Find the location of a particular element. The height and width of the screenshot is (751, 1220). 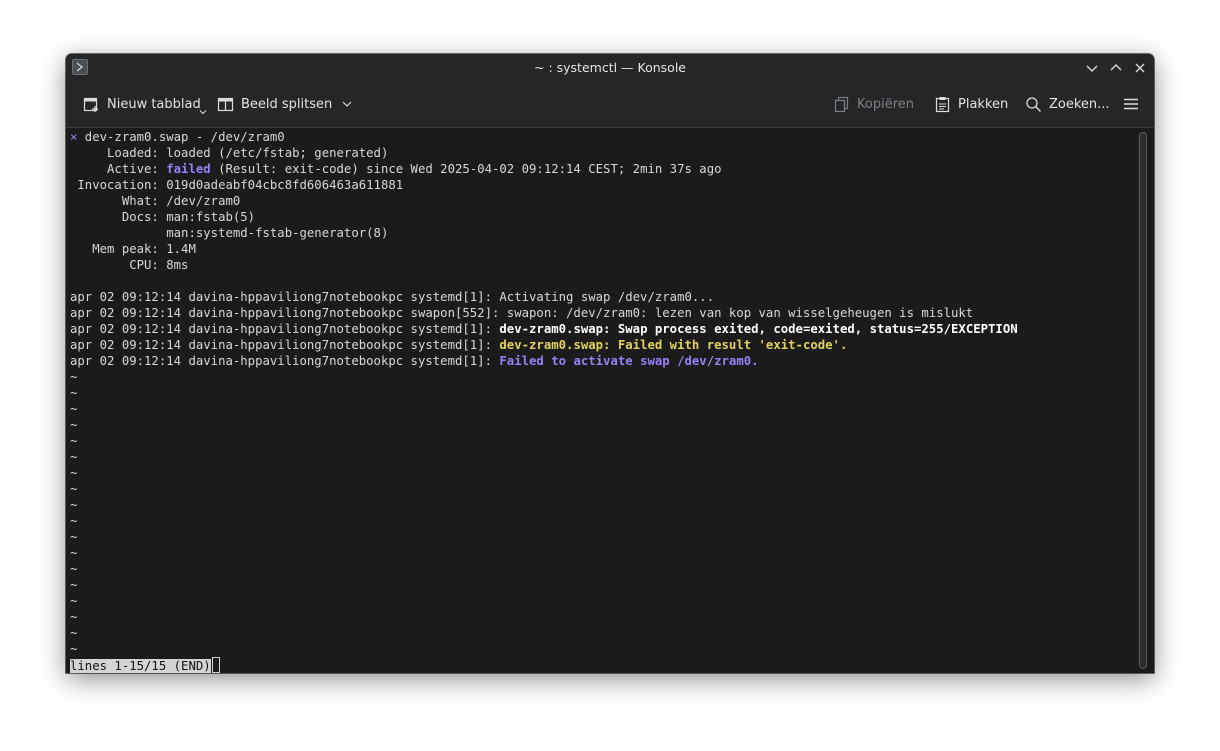

paste-icon is located at coordinates (942, 104).